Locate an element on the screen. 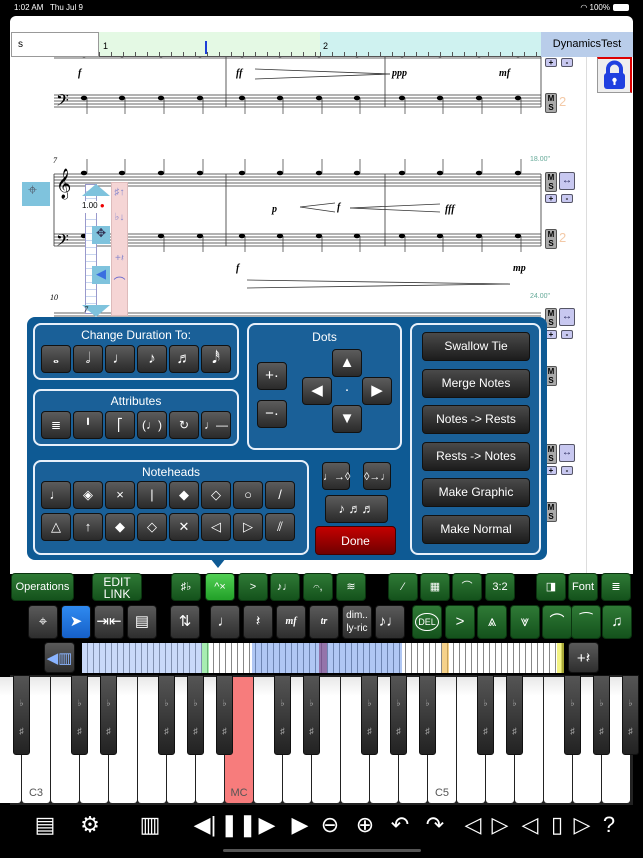  pause-icon: ❚❚ is located at coordinates (238, 825).